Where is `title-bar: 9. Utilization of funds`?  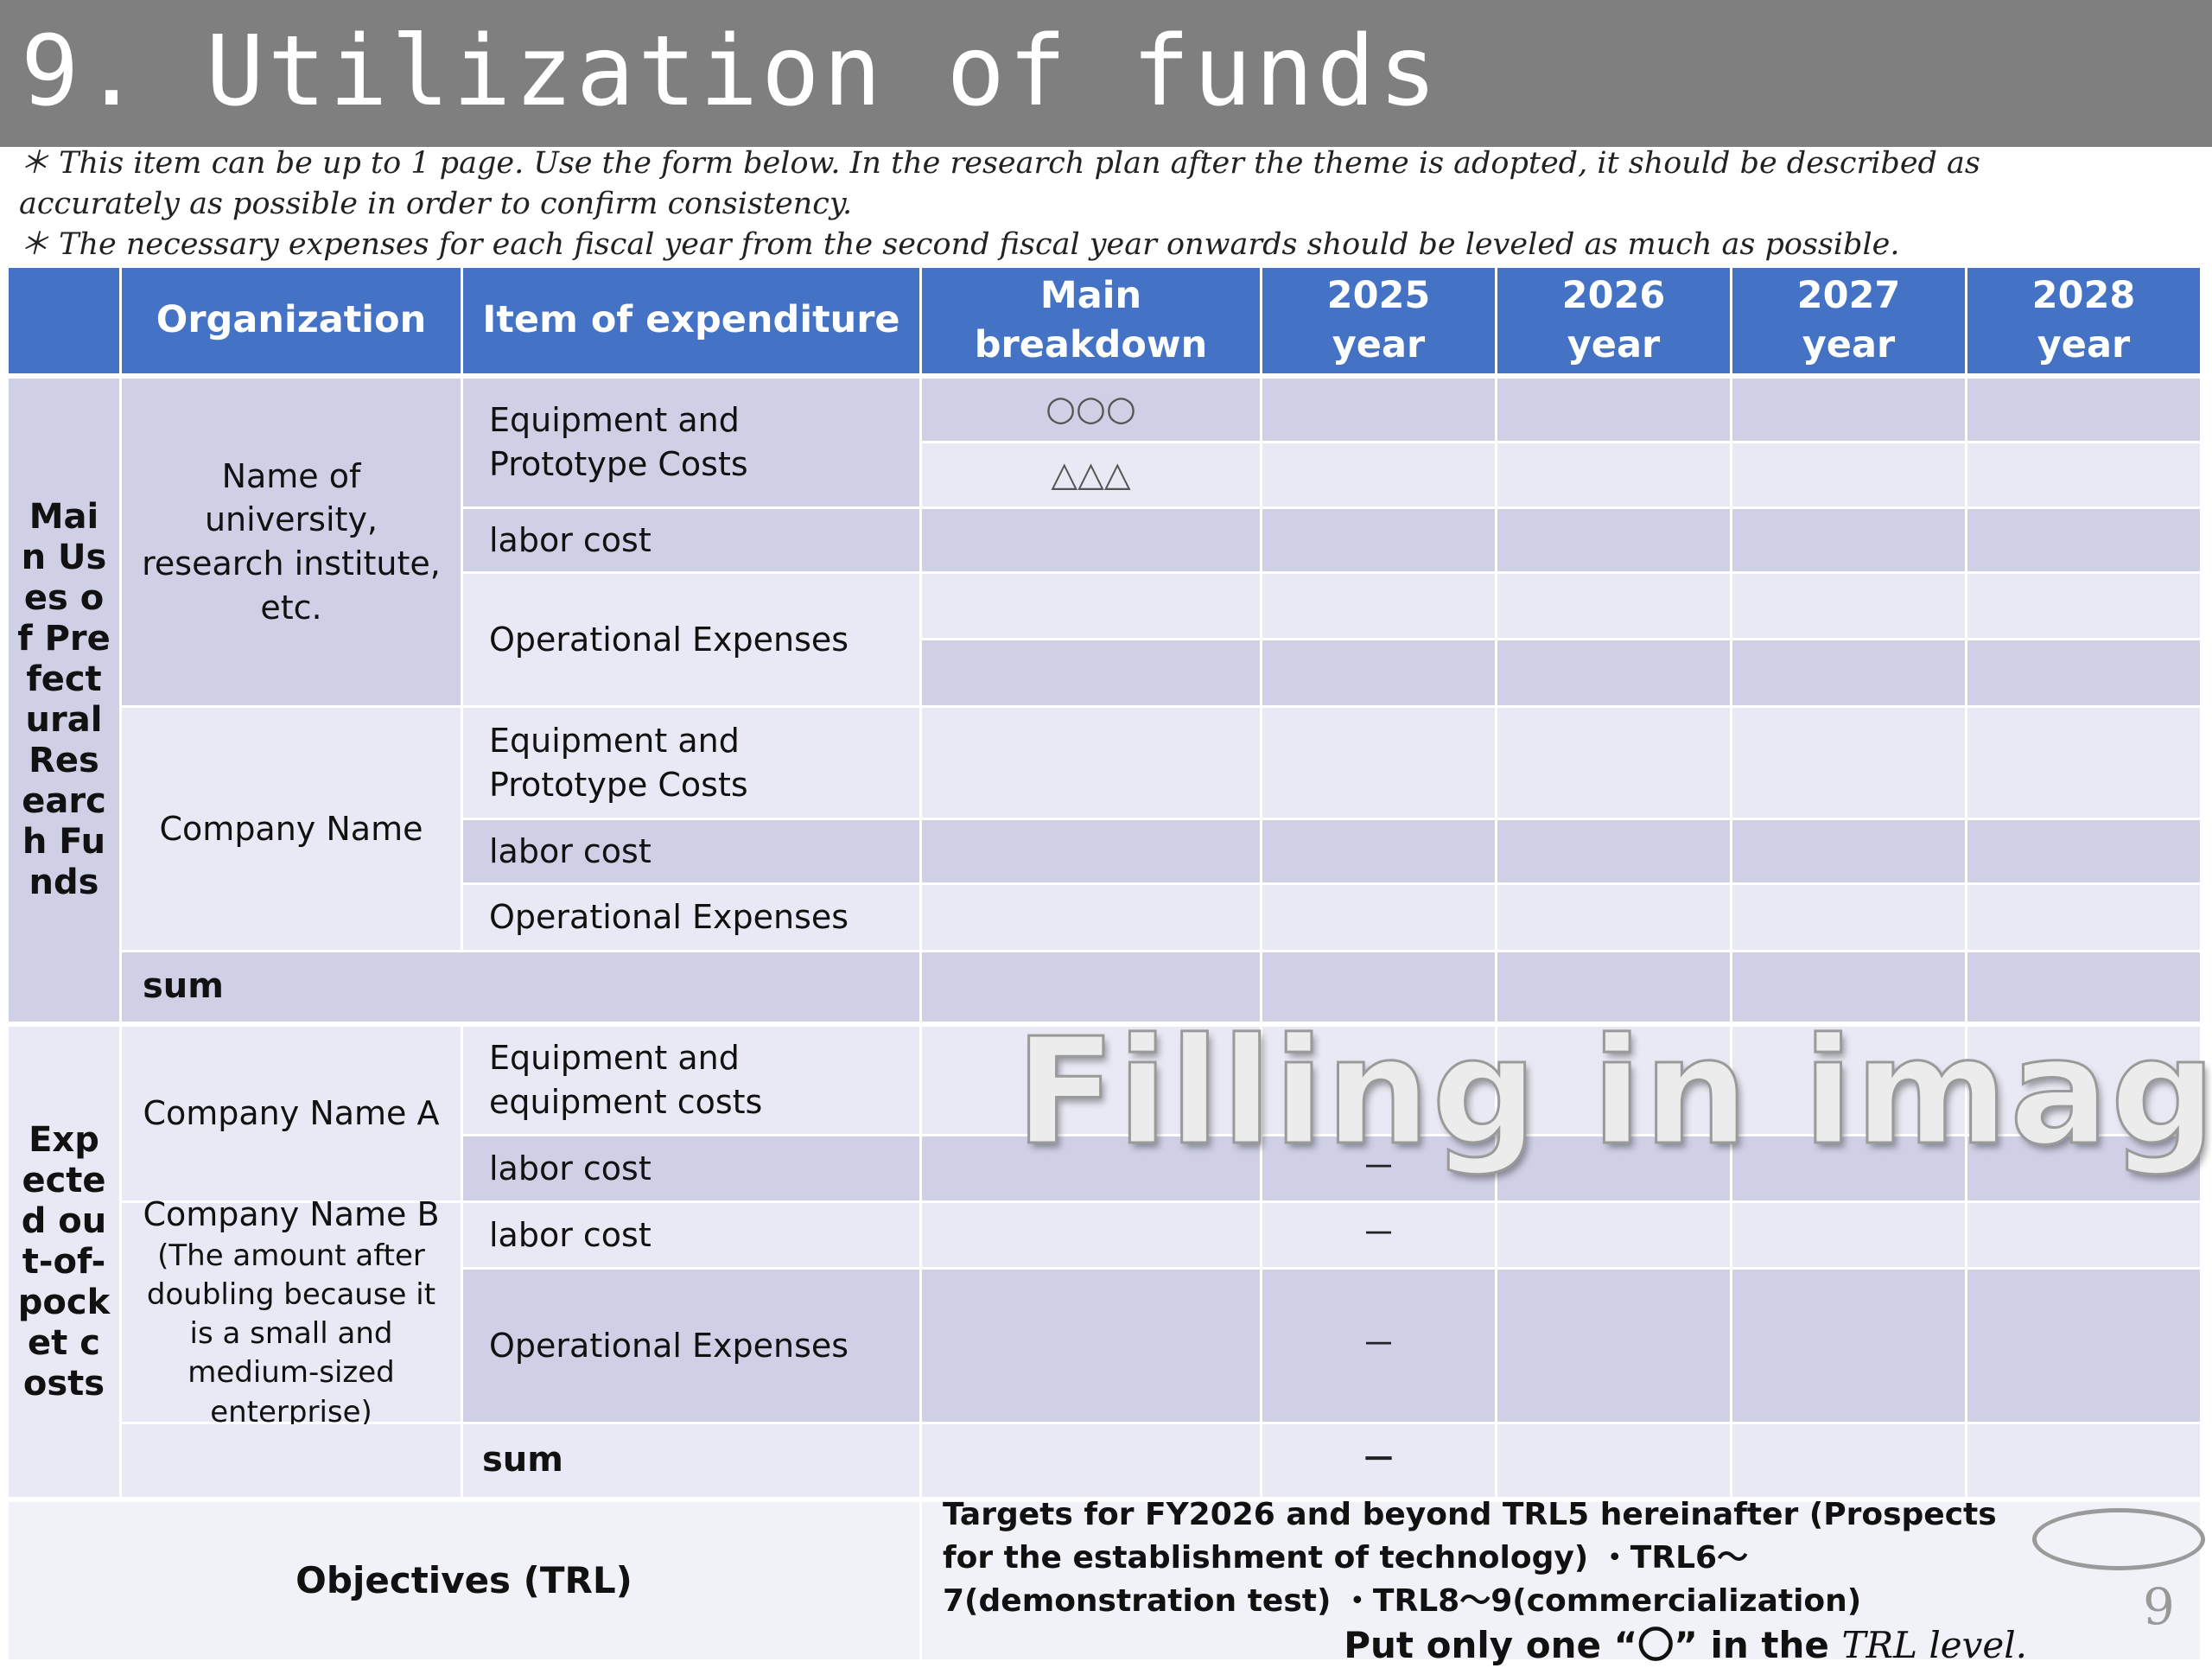 title-bar: 9. Utilization of funds is located at coordinates (1106, 73).